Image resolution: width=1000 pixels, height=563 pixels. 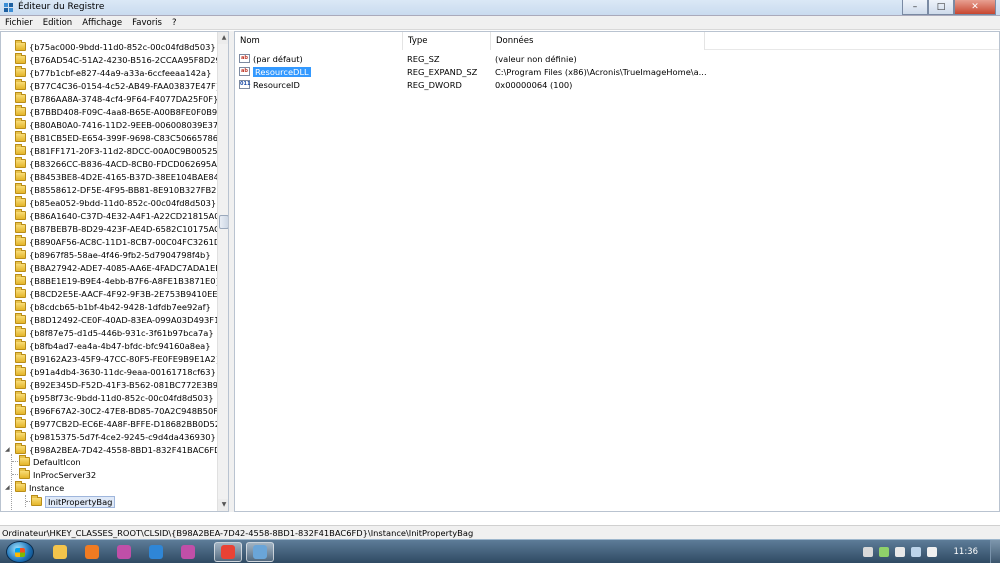 What do you see at coordinates (114, 176) in the screenshot?
I see `tree-item-key: {B8453BE8-4D2E-4165-B37D-38EE104BAE84}` at bounding box center [114, 176].